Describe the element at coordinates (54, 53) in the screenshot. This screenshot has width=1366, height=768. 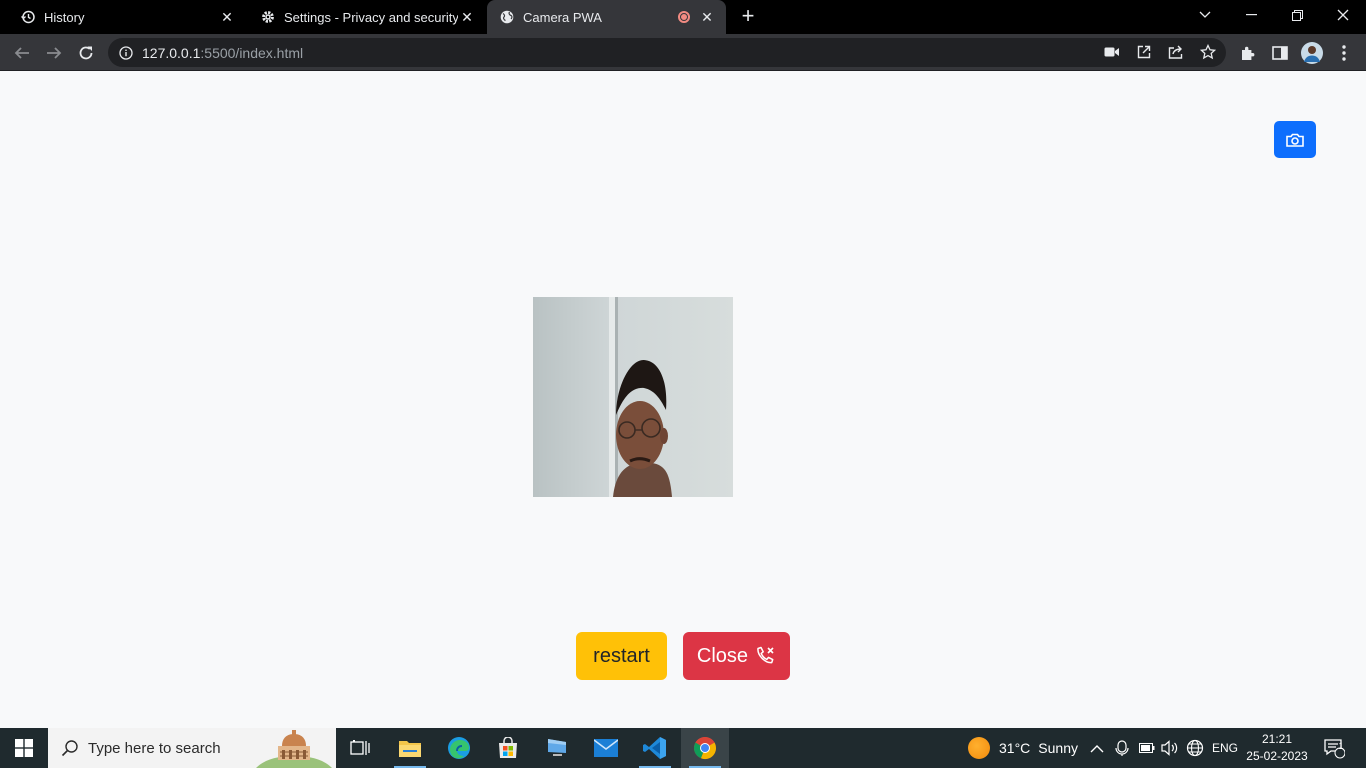
I see `forward-button` at that location.